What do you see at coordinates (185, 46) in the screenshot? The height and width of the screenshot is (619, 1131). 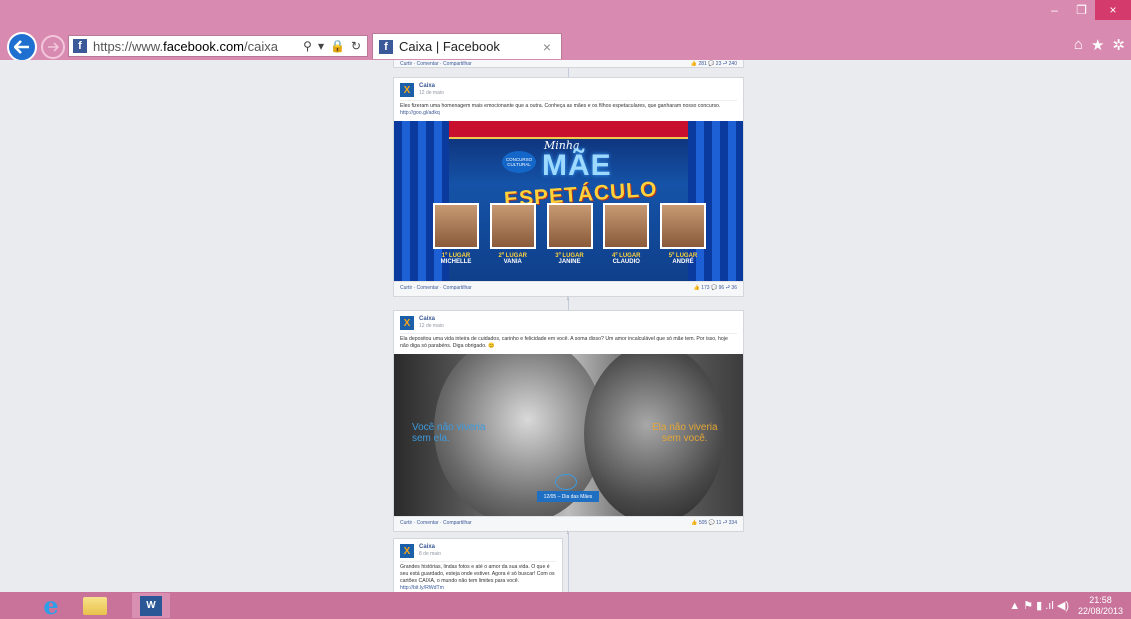 I see `url-text: https://www.facebook.com/caixa` at bounding box center [185, 46].